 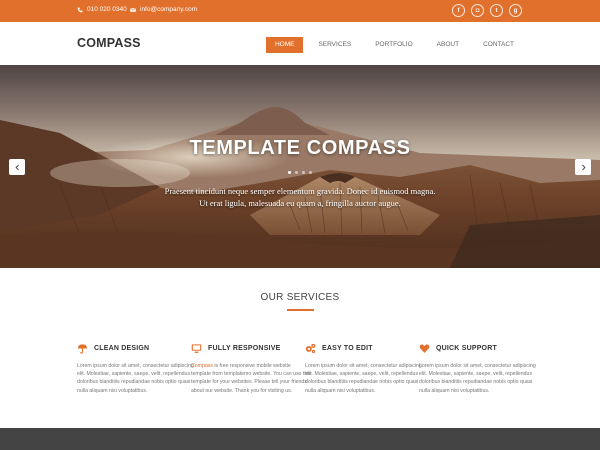 What do you see at coordinates (458, 10) in the screenshot?
I see `facebook-icon: f` at bounding box center [458, 10].